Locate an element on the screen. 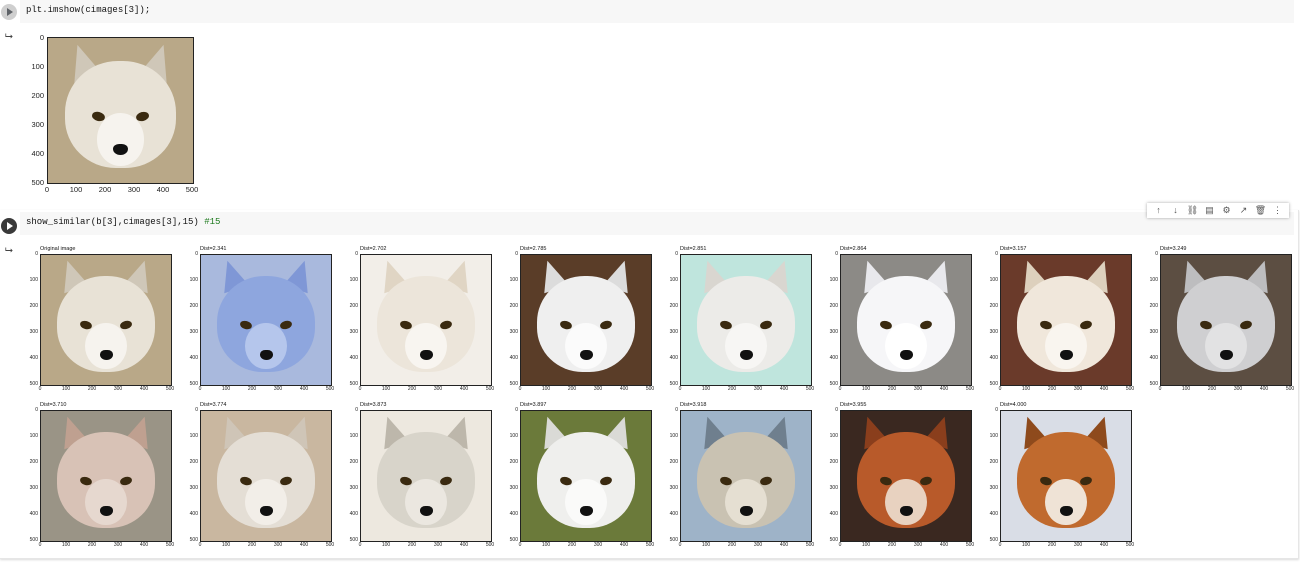 Image resolution: width=1300 pixels, height=563 pixels. play-icon is located at coordinates (10, 226).